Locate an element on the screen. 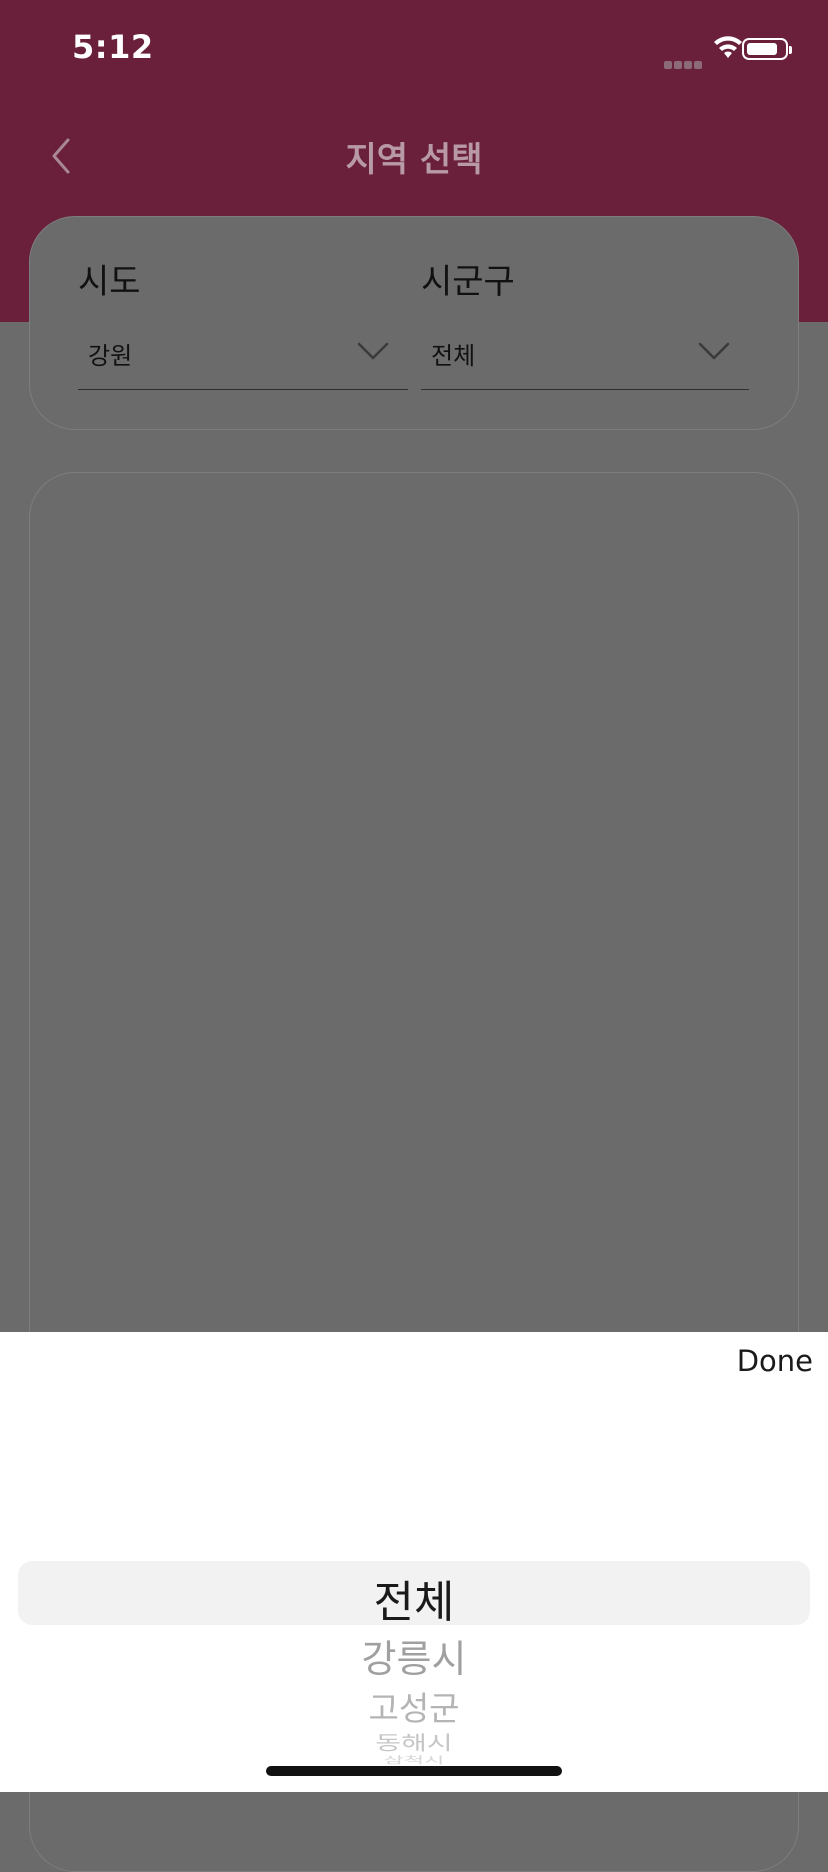  sido-label: 시도 is located at coordinates (109, 282).